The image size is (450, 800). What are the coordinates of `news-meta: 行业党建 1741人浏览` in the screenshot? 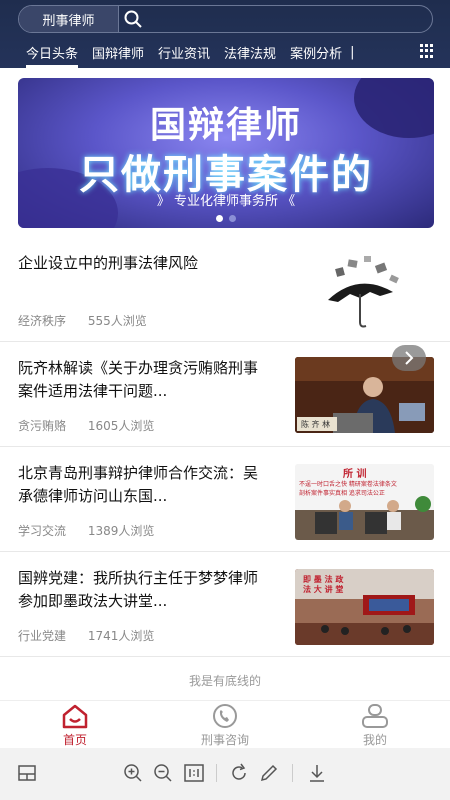 It's located at (86, 635).